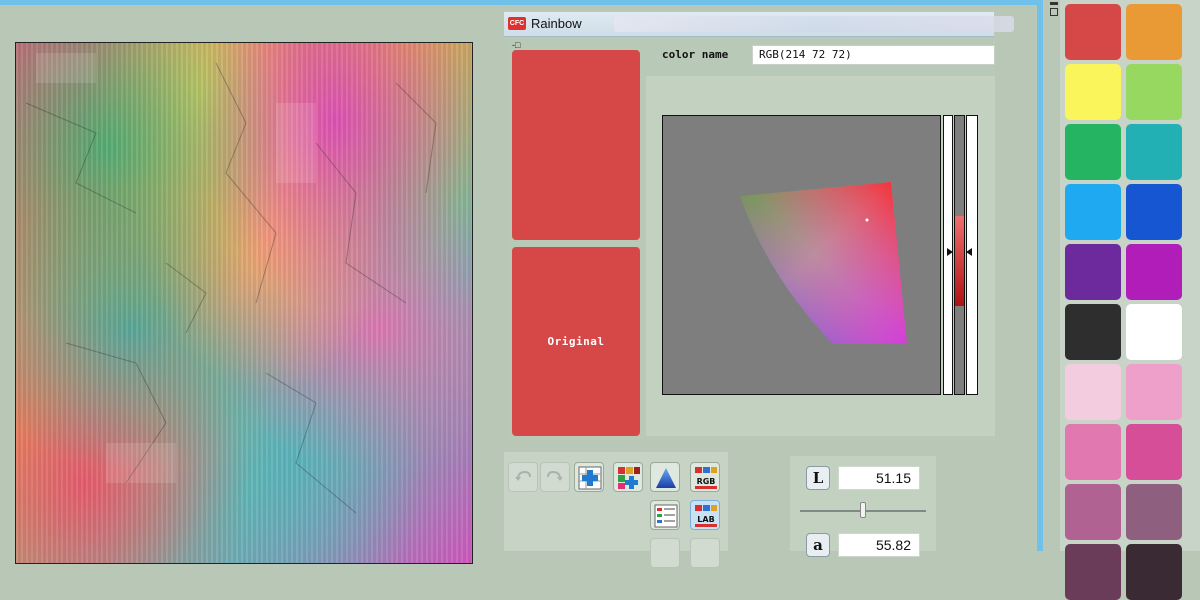 The height and width of the screenshot is (600, 1200). I want to click on window-right-border, so click(1040, 275).